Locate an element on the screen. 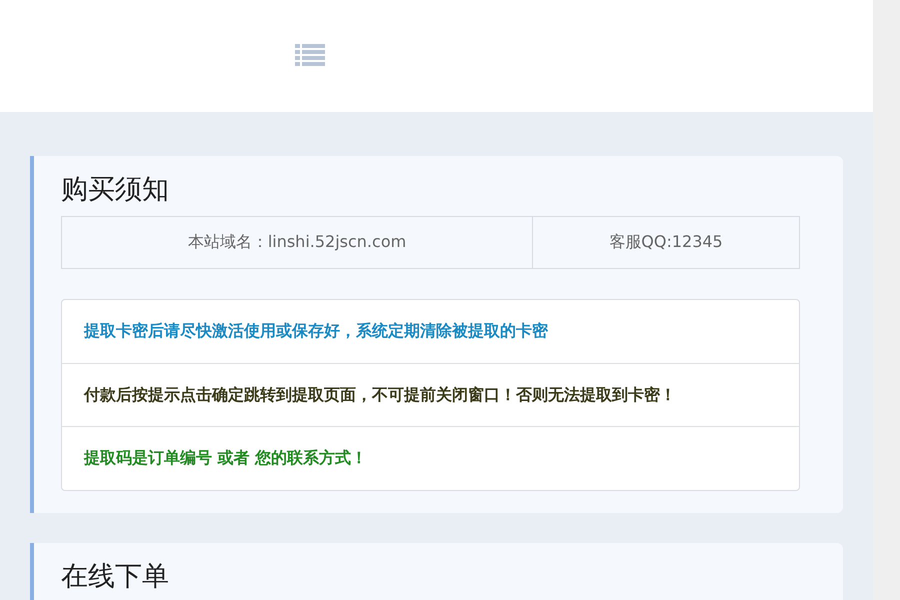 The image size is (900, 600). info-cell-text: 客服QQ:12345 is located at coordinates (666, 242).